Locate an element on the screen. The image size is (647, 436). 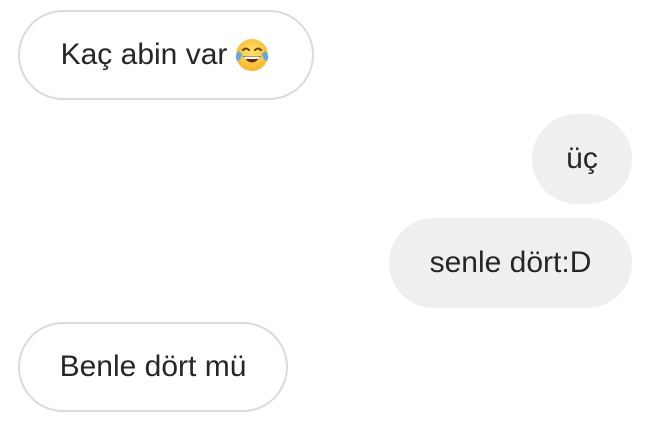
message-text: senle dört:D is located at coordinates (510, 262).